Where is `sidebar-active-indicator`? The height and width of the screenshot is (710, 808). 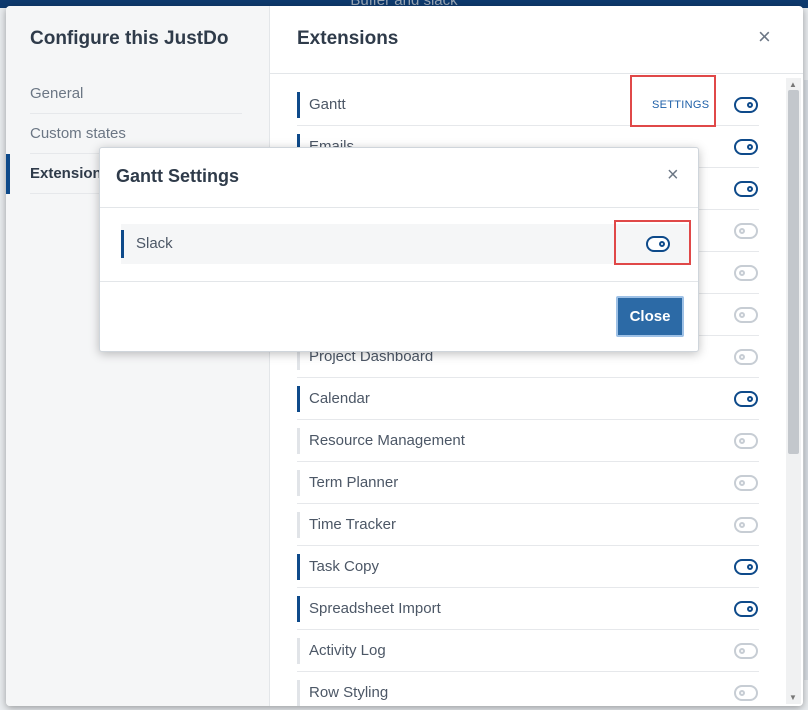
sidebar-active-indicator is located at coordinates (8, 174).